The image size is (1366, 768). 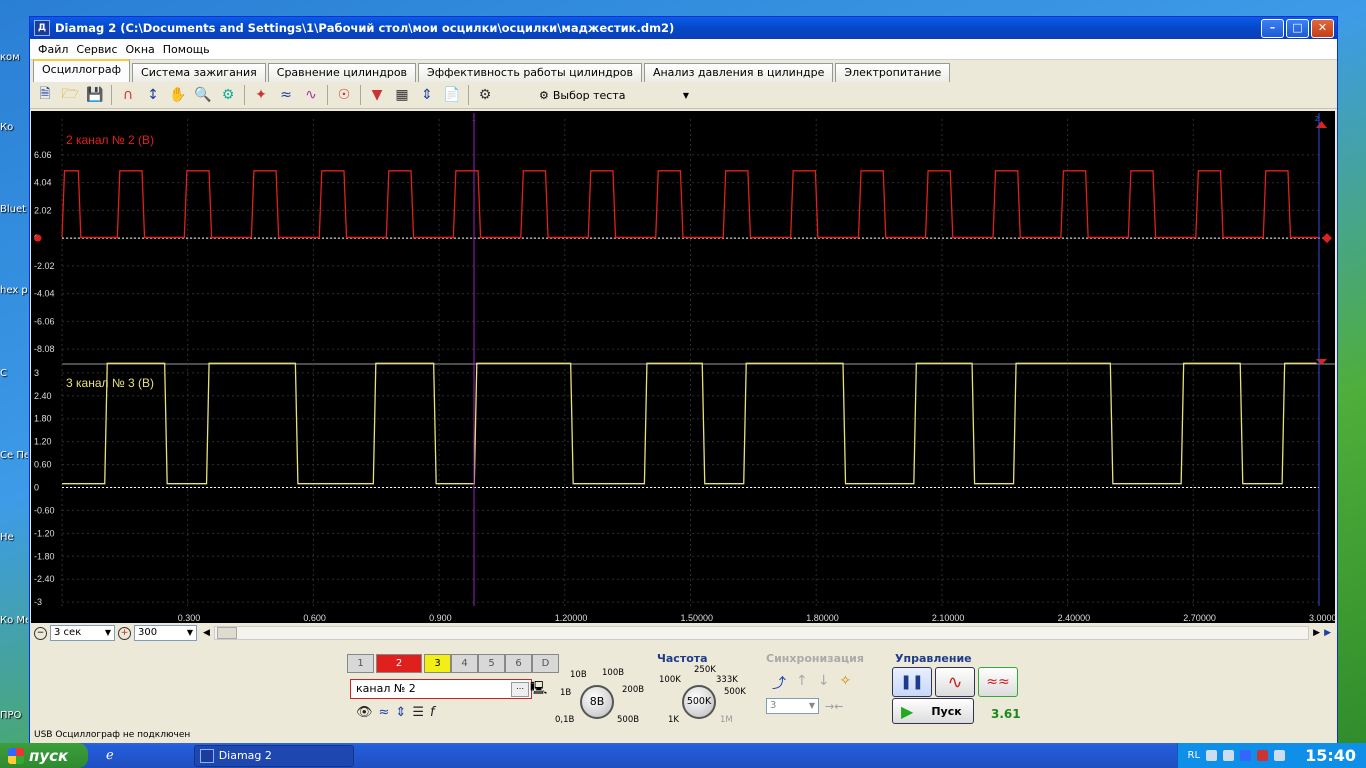 I want to click on time-scroll-row: − 3 сек ▼ + 300 ▼ ◀ ▶ ▶, so click(x=683, y=633).